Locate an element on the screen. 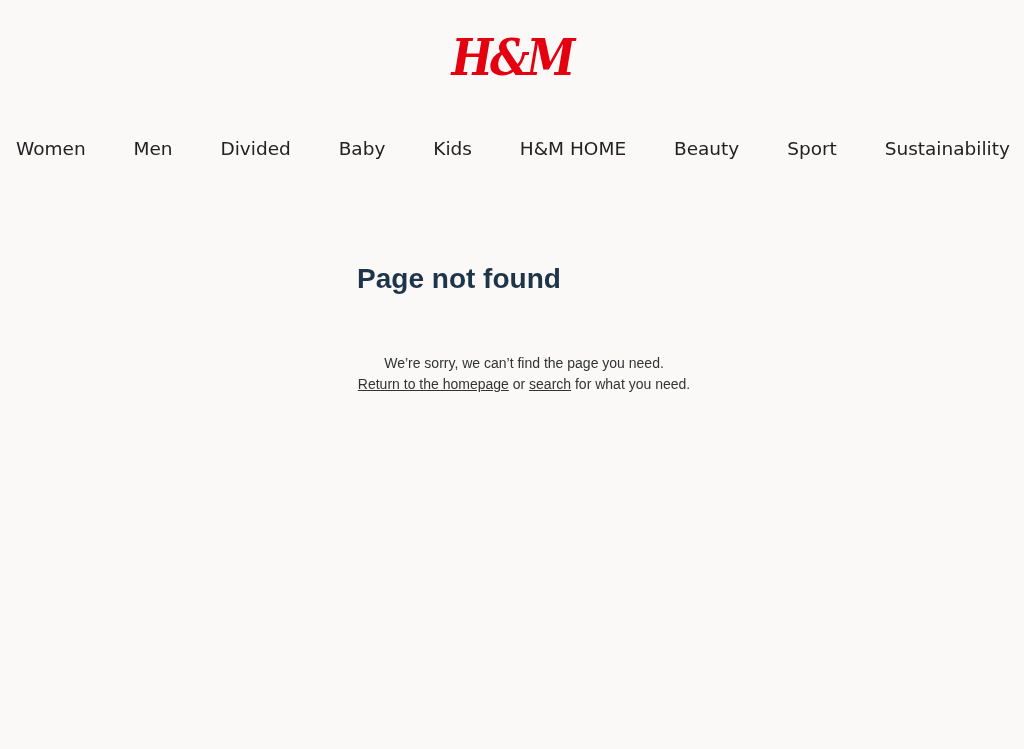  homepage-link: Return to the homepage is located at coordinates (433, 384).